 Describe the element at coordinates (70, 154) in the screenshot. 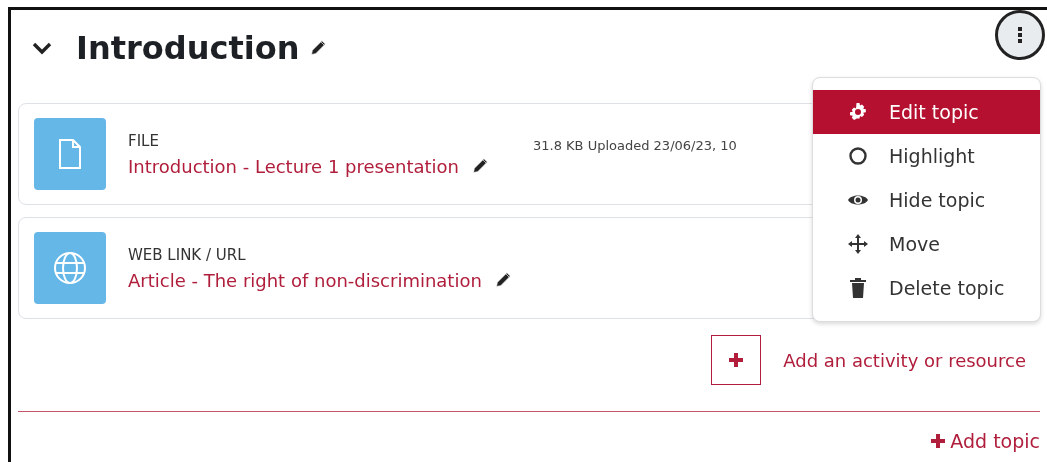

I see `document-icon` at that location.